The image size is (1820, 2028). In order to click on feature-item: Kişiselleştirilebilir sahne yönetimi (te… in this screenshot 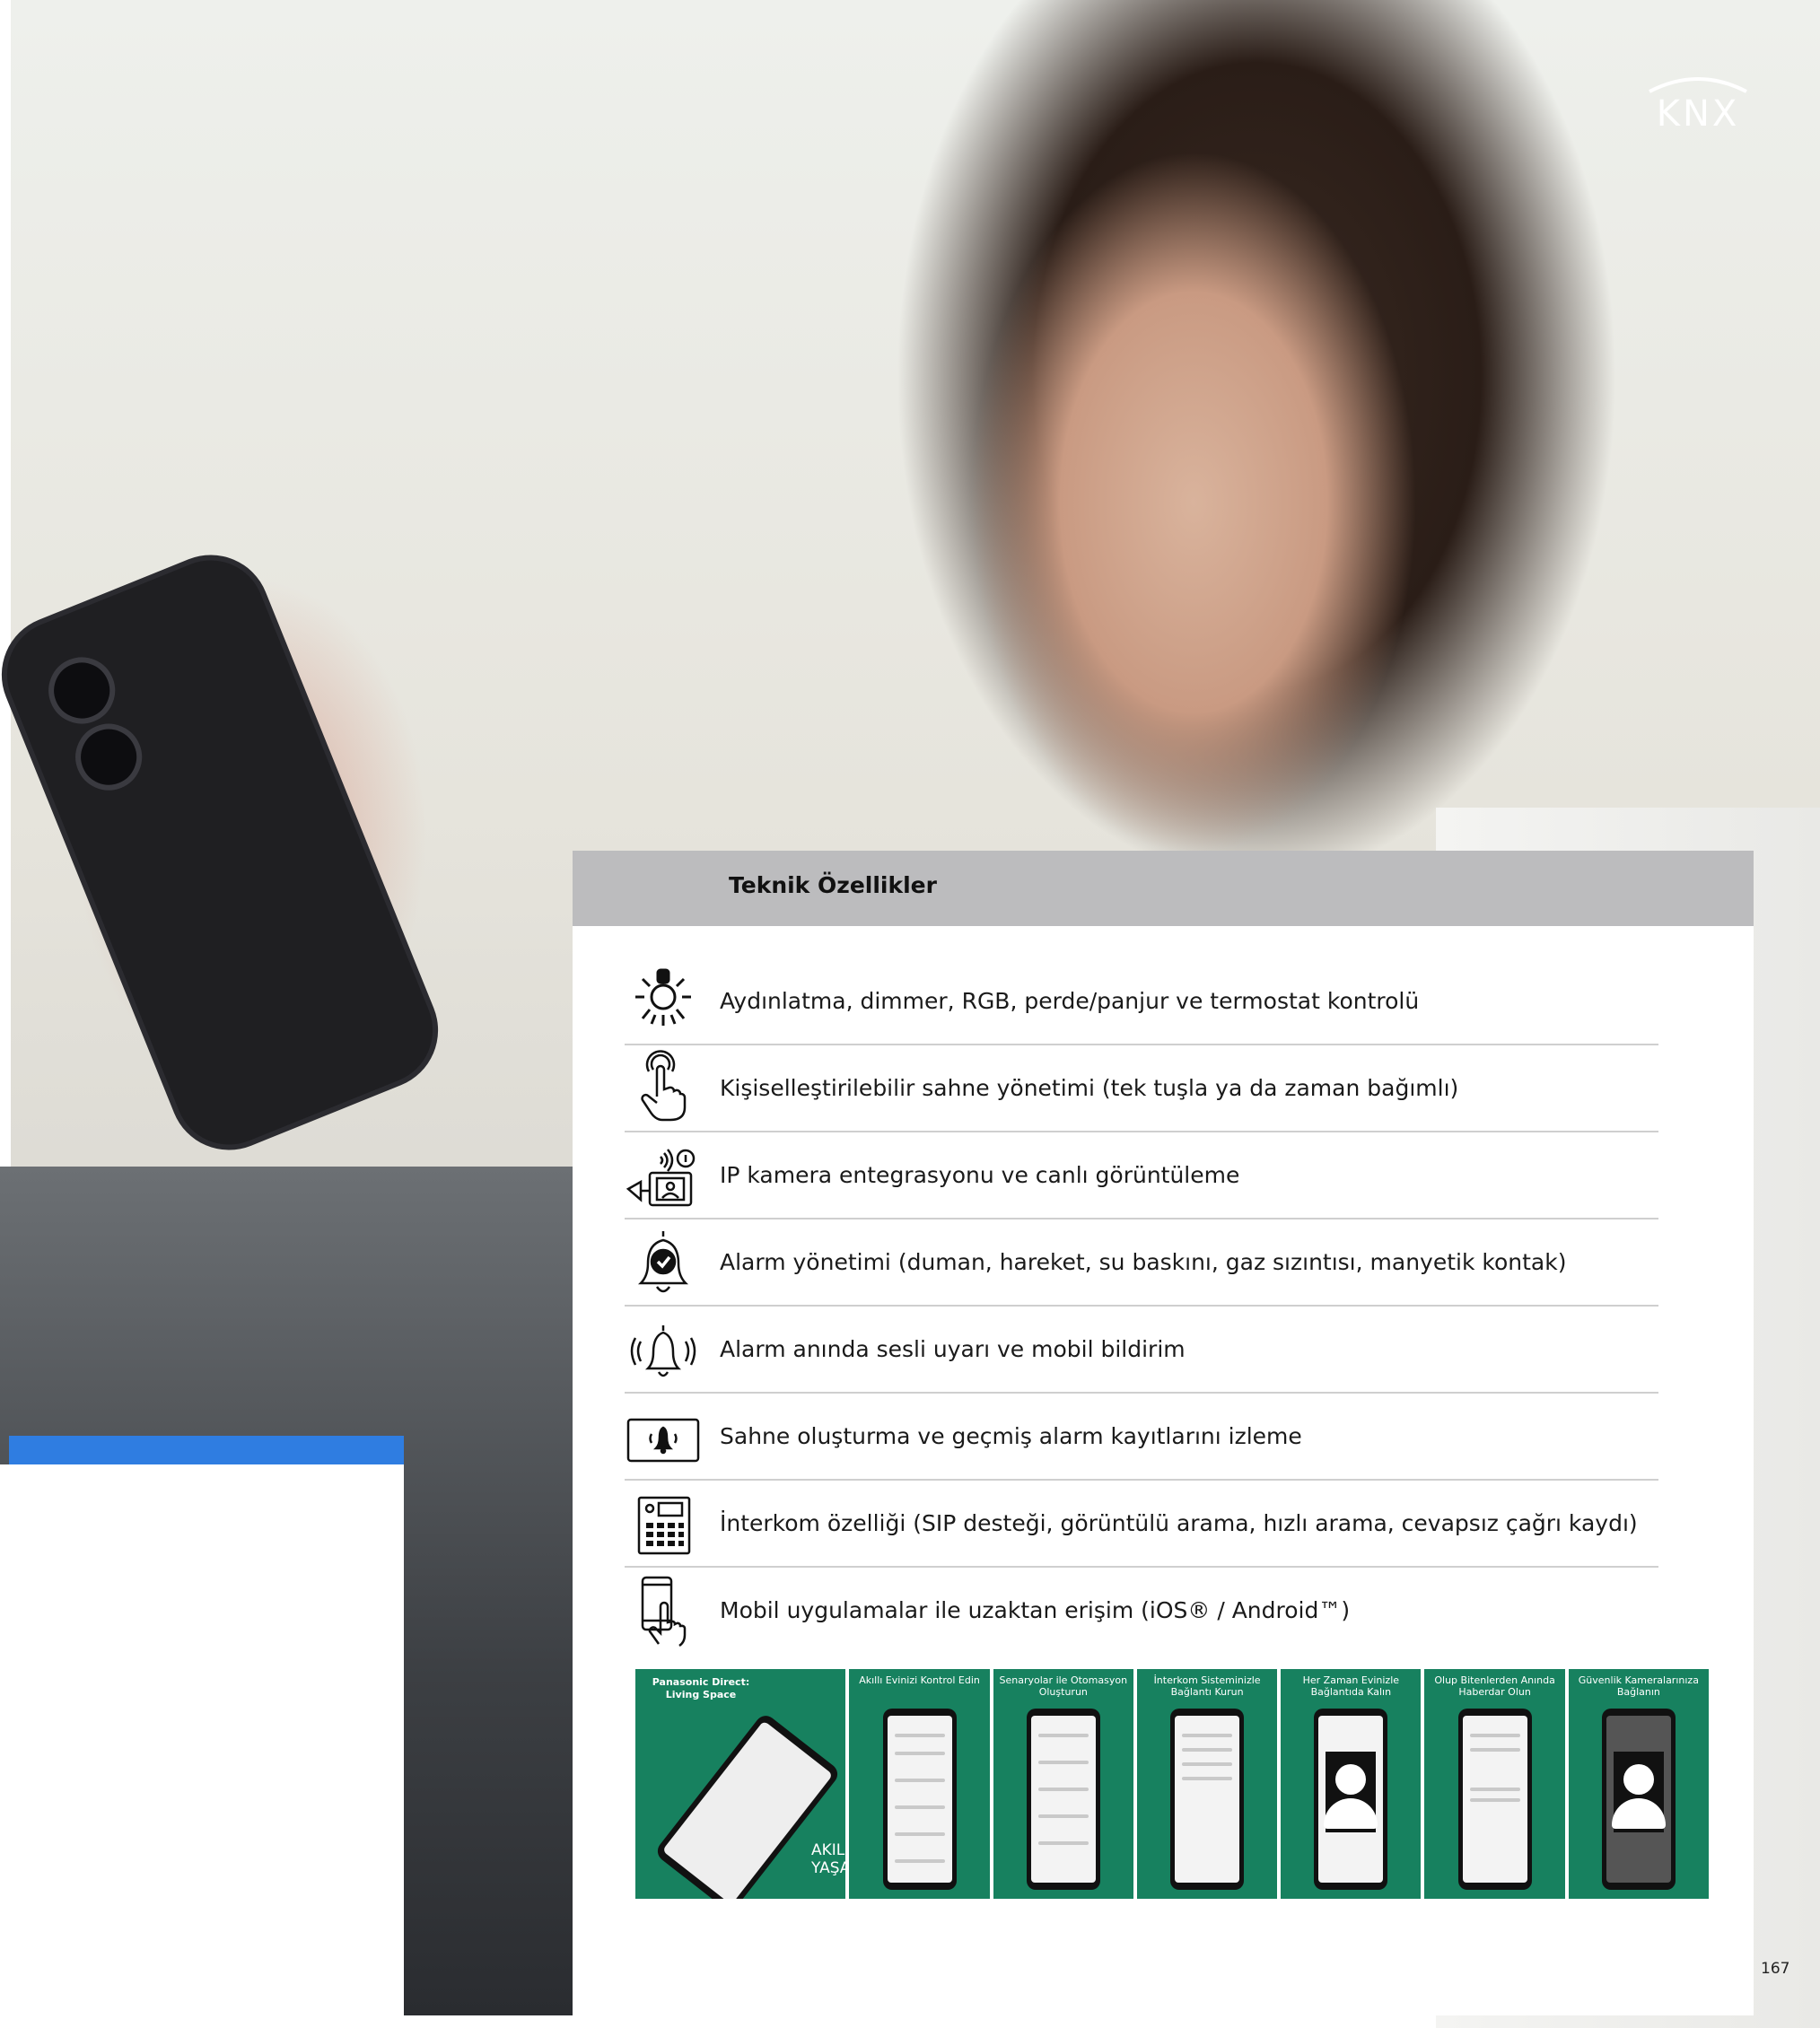, I will do `click(1141, 1088)`.